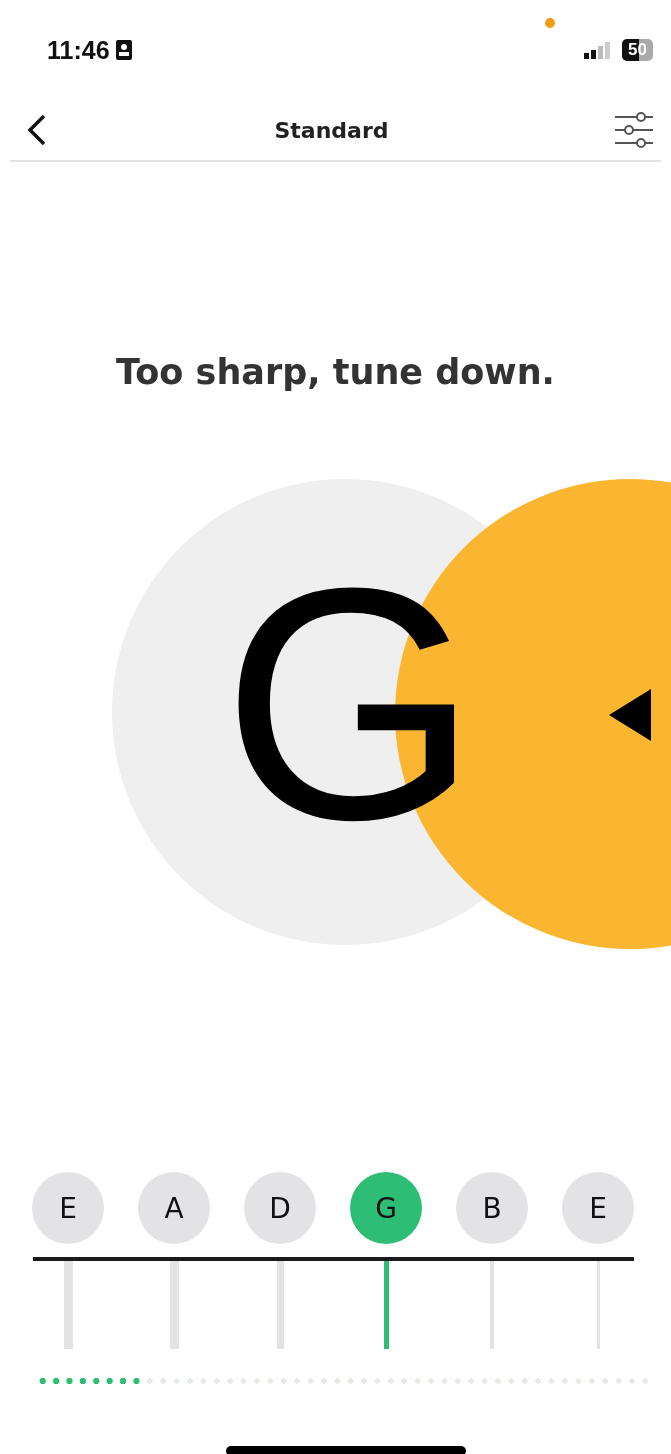 This screenshot has height=1454, width=671. I want to click on string-selector: G, so click(386, 1208).